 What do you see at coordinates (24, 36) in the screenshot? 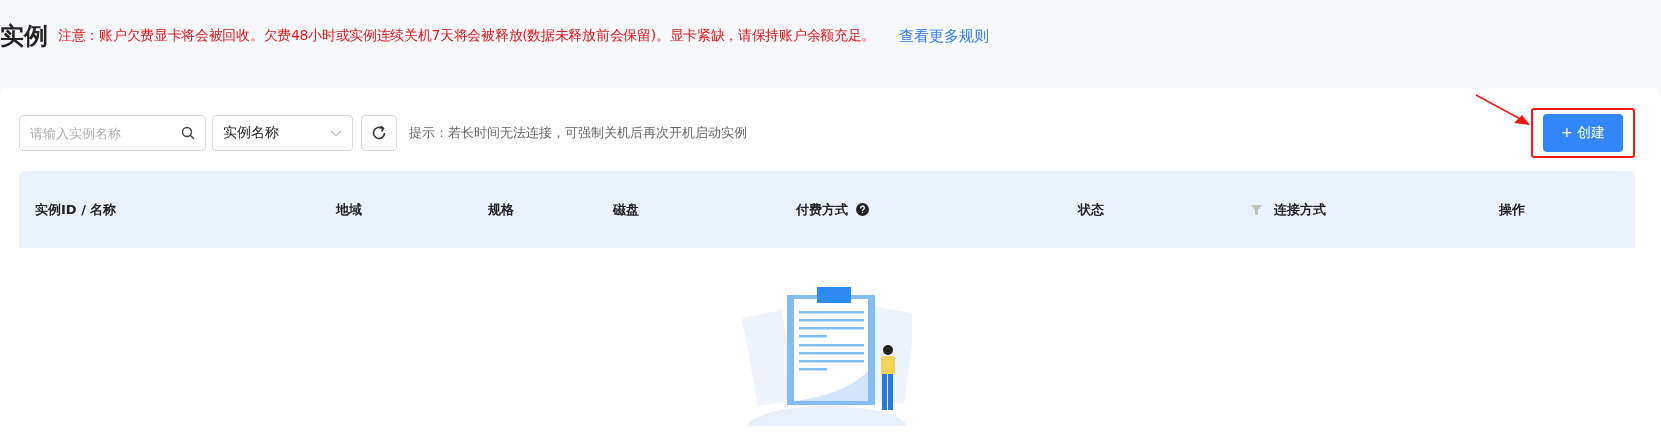
I see `page-title: 实例` at bounding box center [24, 36].